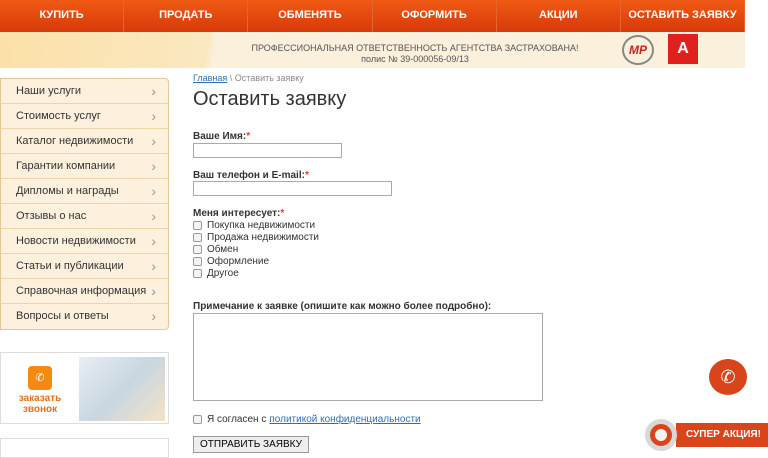  I want to click on sidebar-item: Наши услуги ›, so click(84, 91).